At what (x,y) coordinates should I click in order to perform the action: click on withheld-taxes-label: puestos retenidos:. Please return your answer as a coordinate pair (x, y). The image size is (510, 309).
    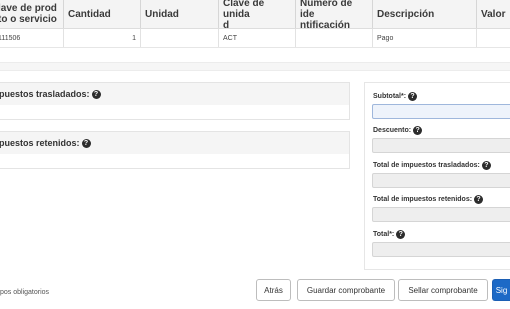
    Looking at the image, I should click on (40, 143).